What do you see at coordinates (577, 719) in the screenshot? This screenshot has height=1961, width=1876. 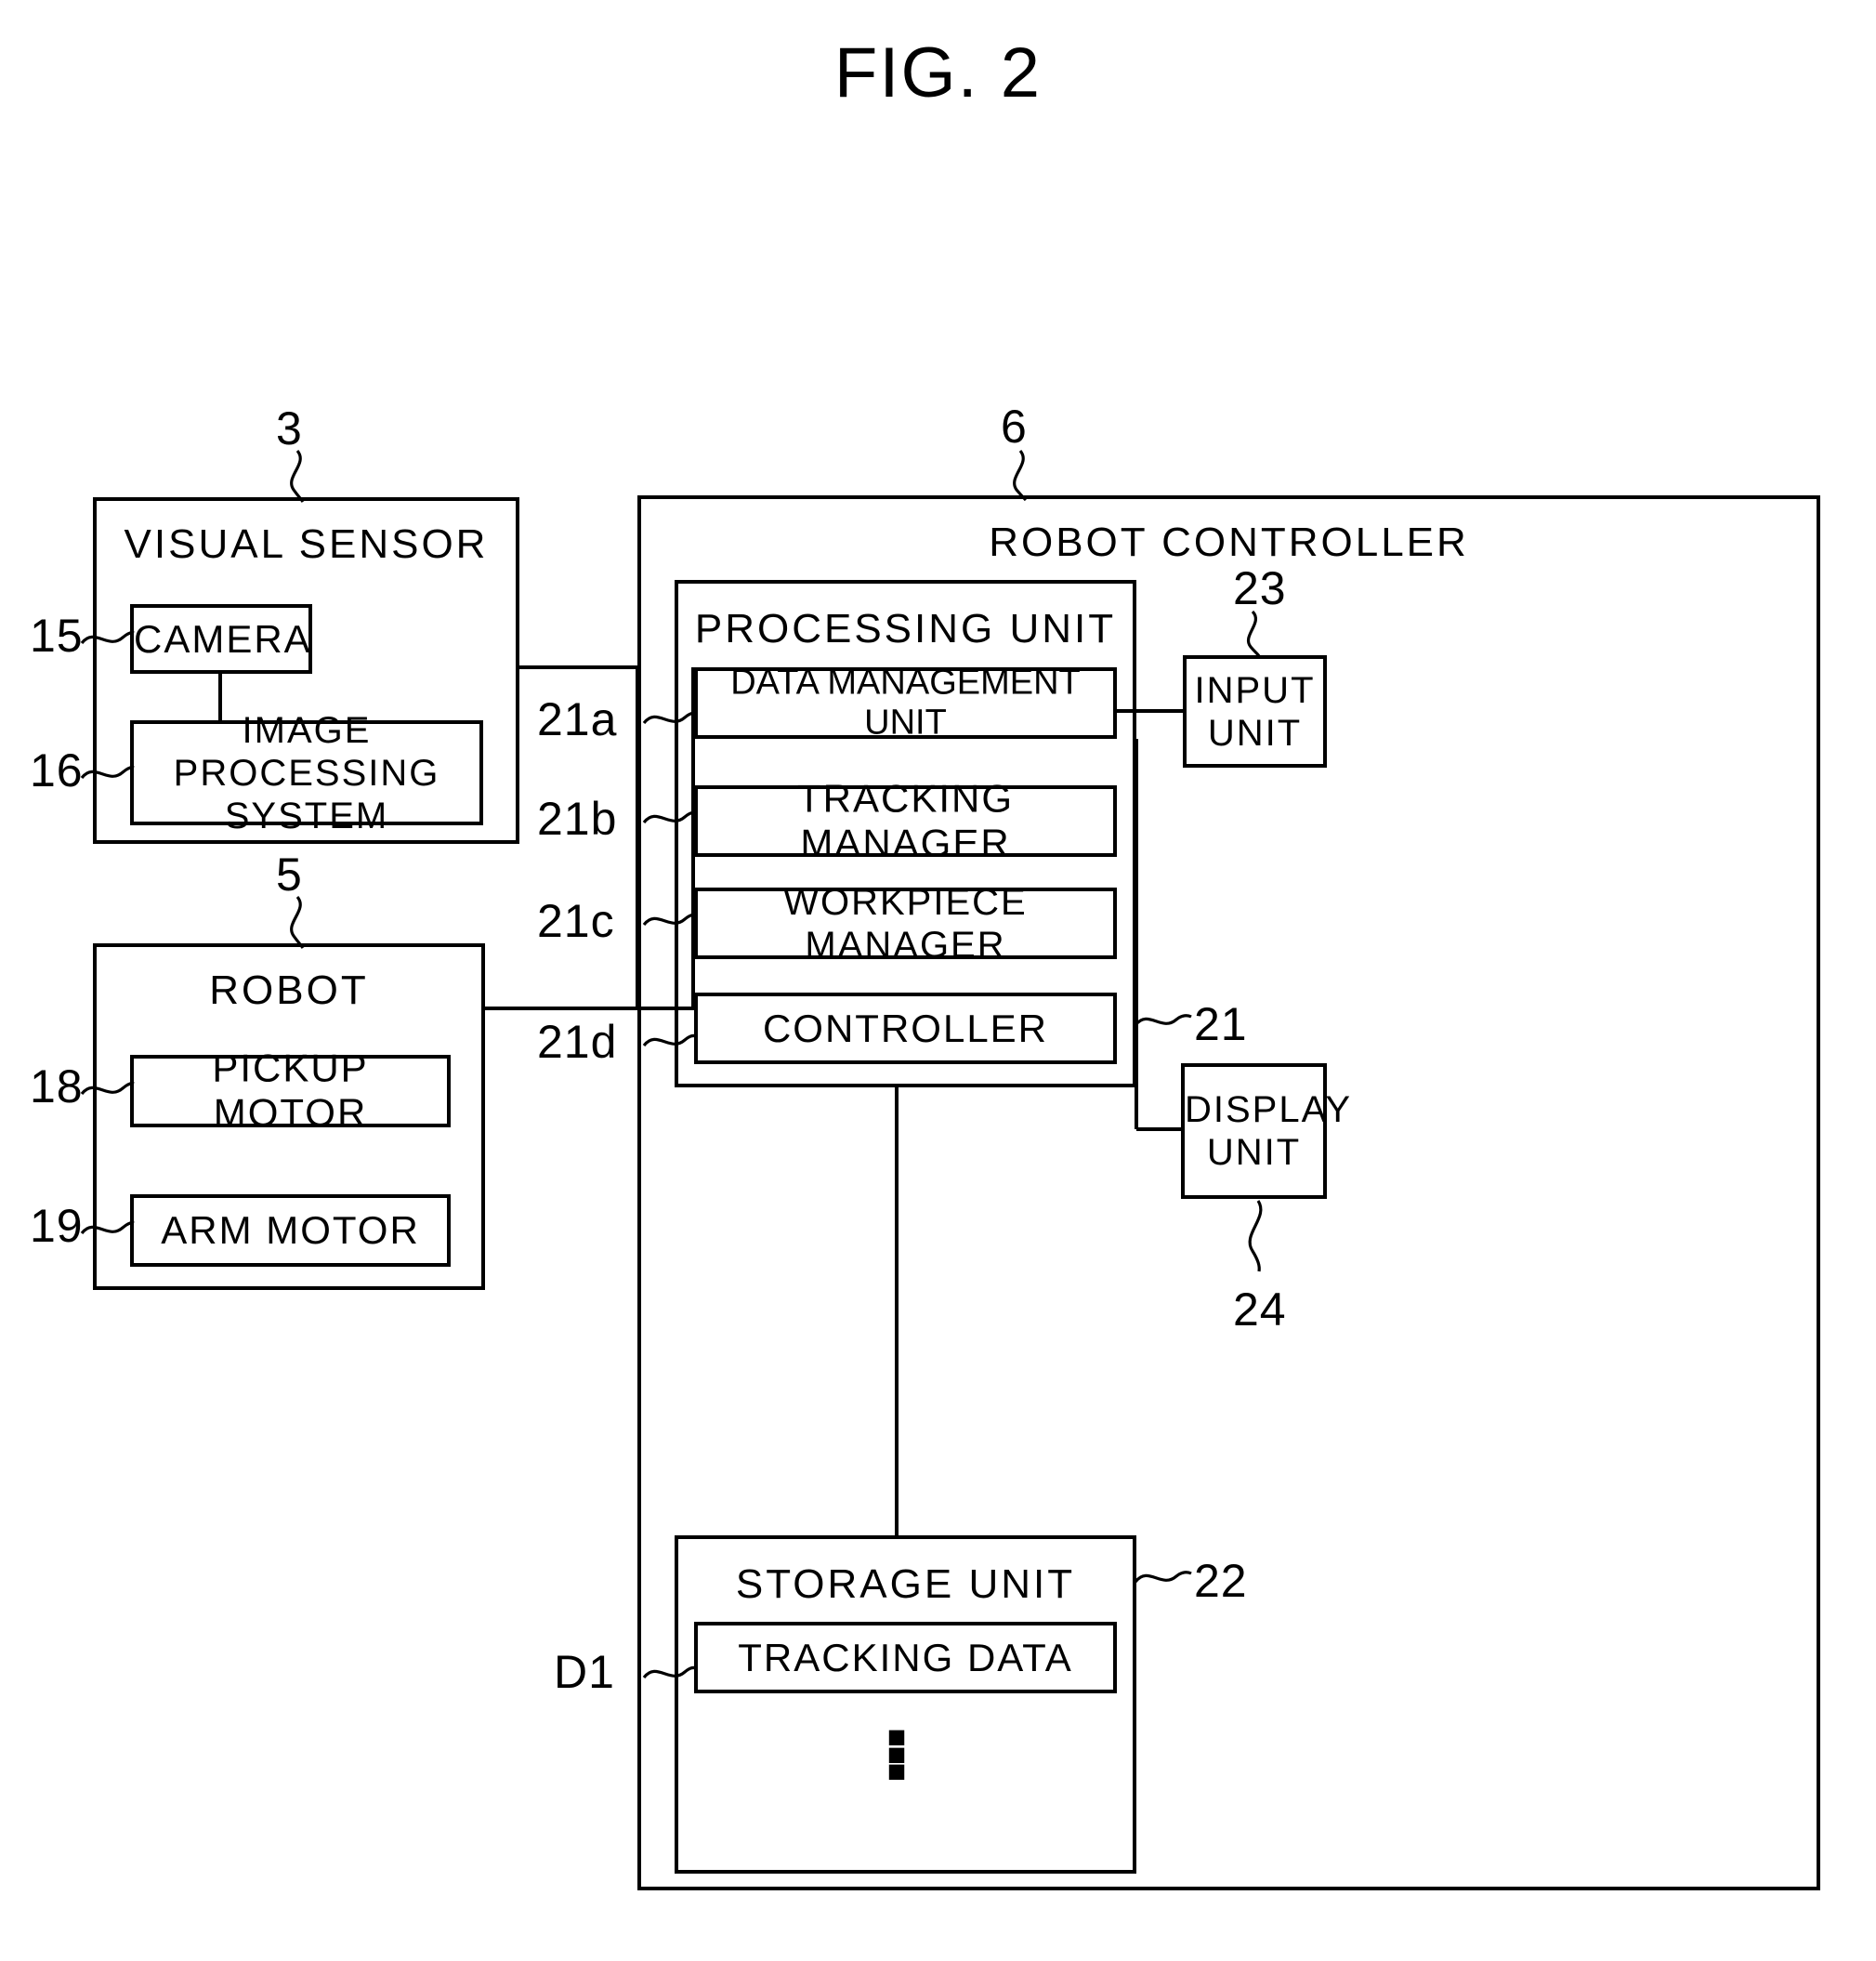 I see `ref-21a-label: 21a` at bounding box center [577, 719].